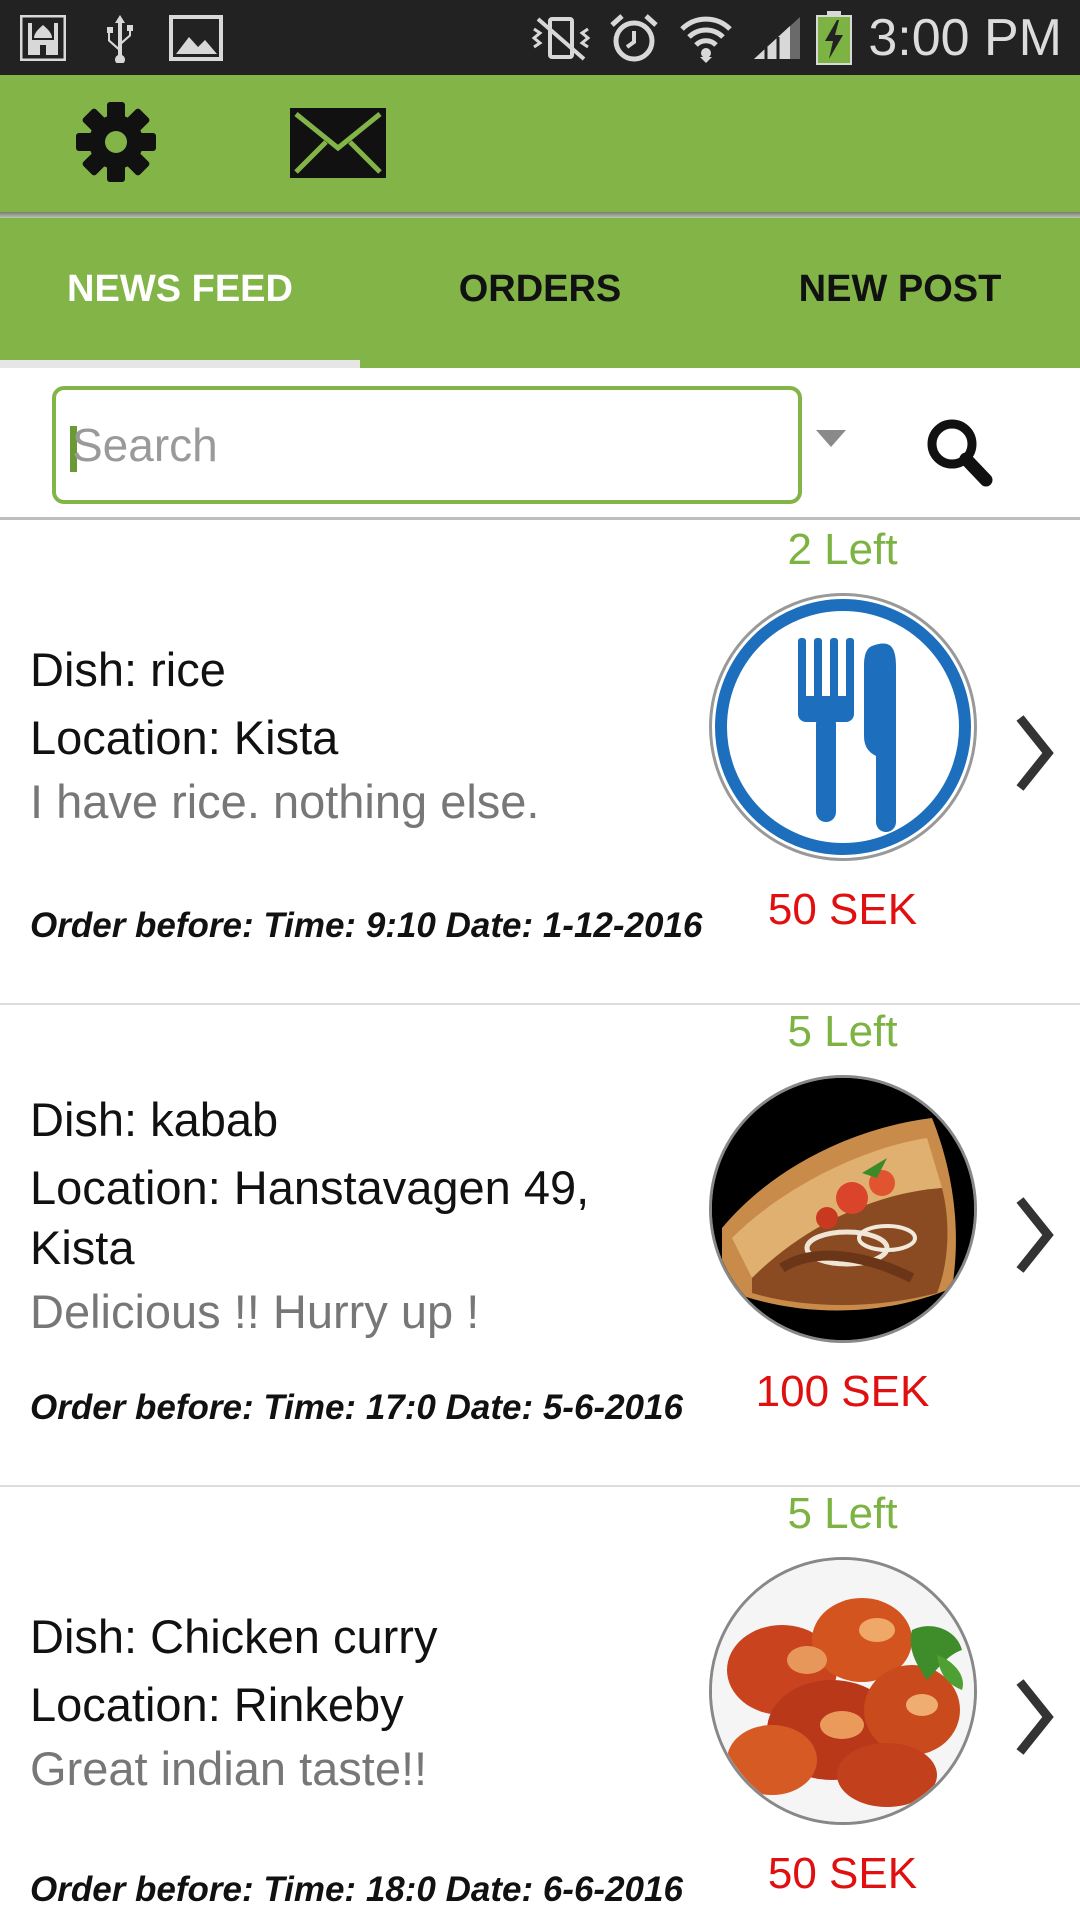 The image size is (1080, 1920). Describe the element at coordinates (184, 737) in the screenshot. I see `location: Location: Kista` at that location.